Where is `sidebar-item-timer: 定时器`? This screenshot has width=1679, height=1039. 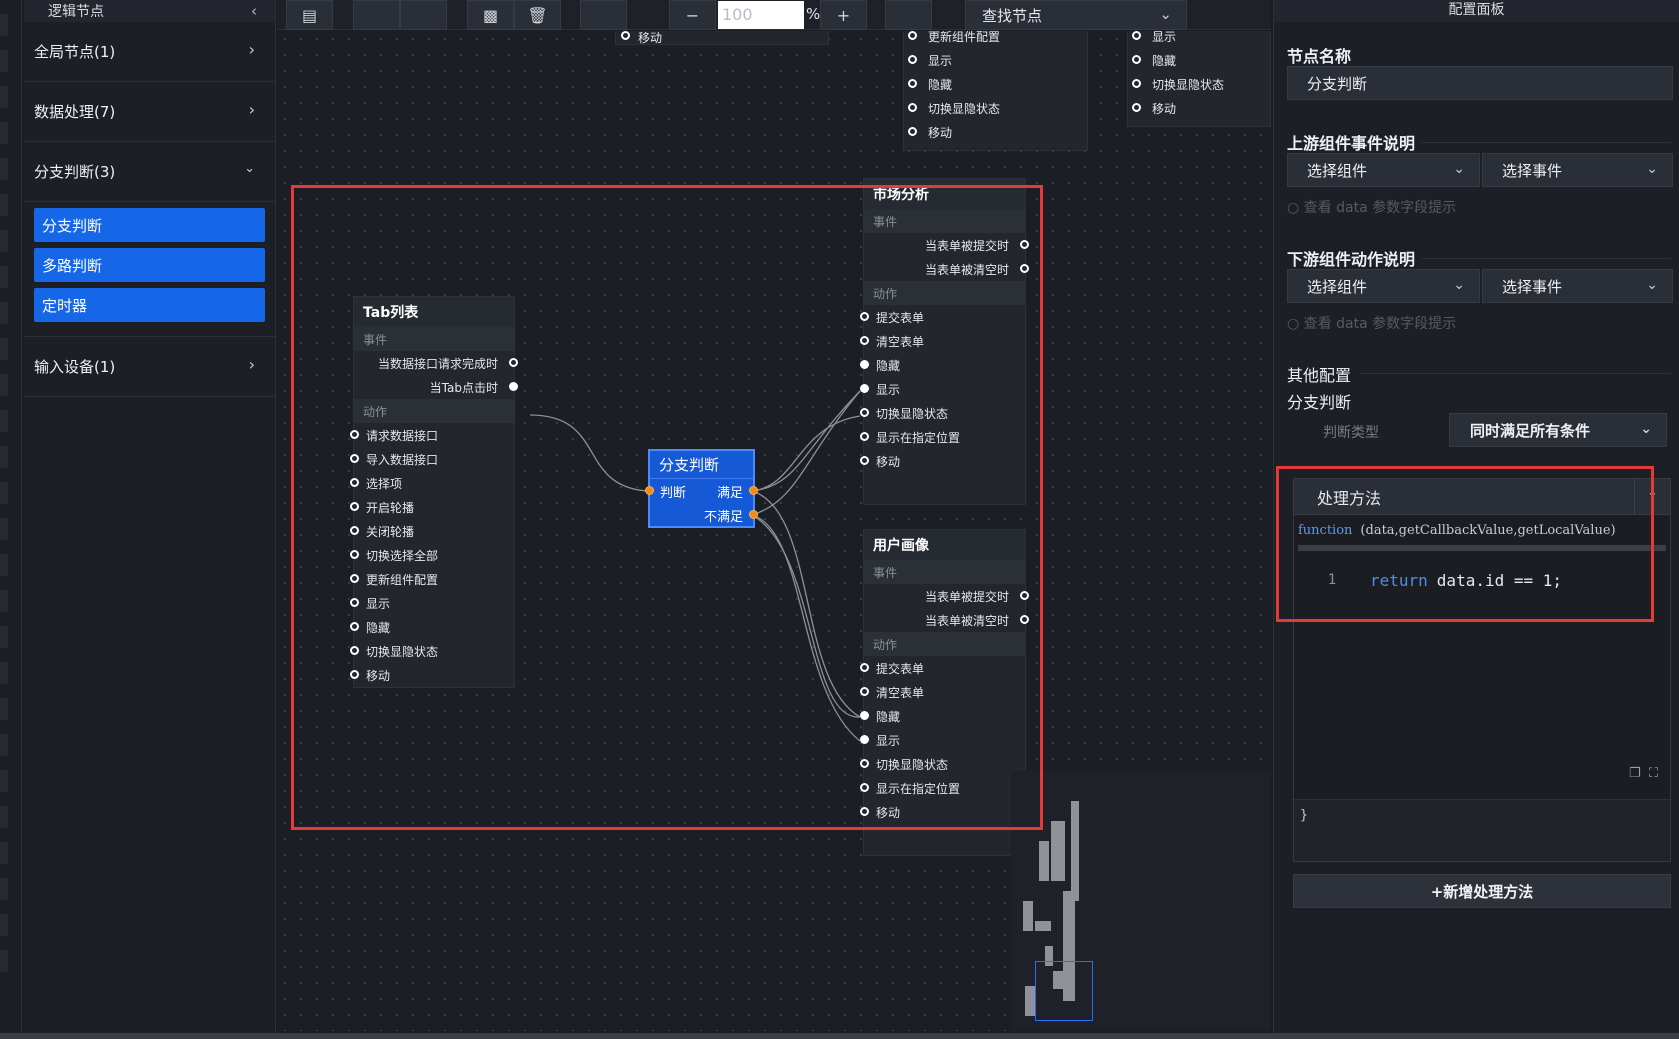
sidebar-item-timer: 定时器 is located at coordinates (149, 305).